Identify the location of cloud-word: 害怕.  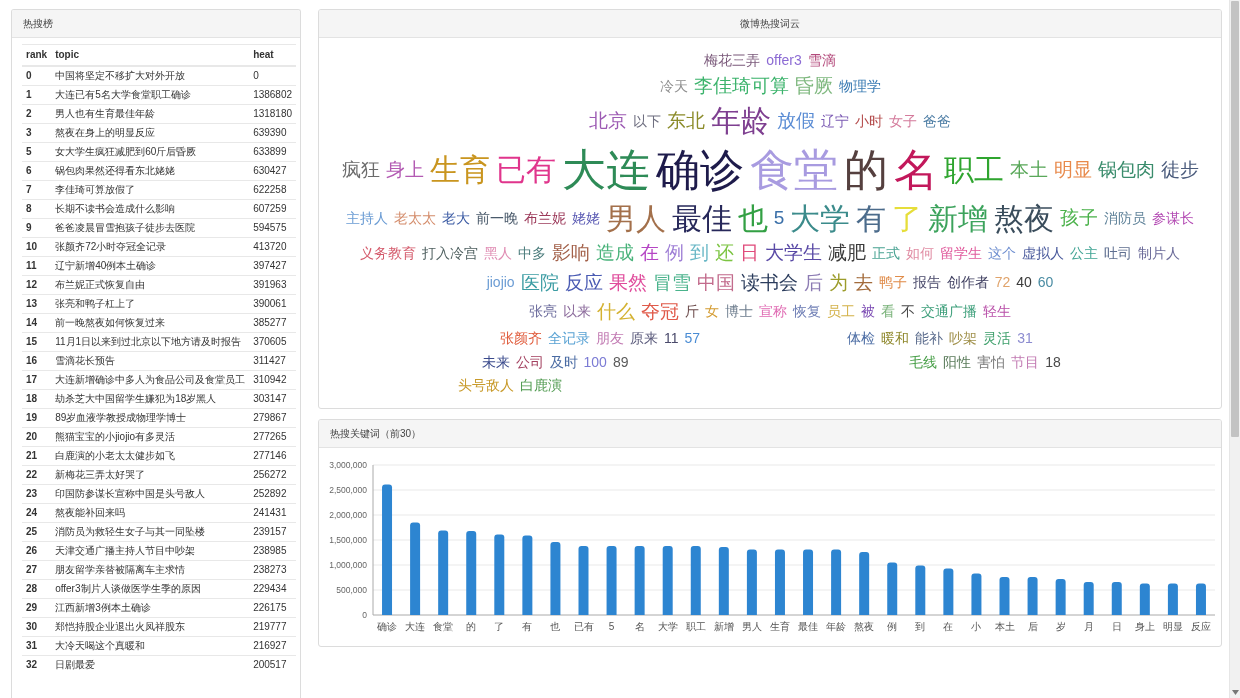
(991, 362).